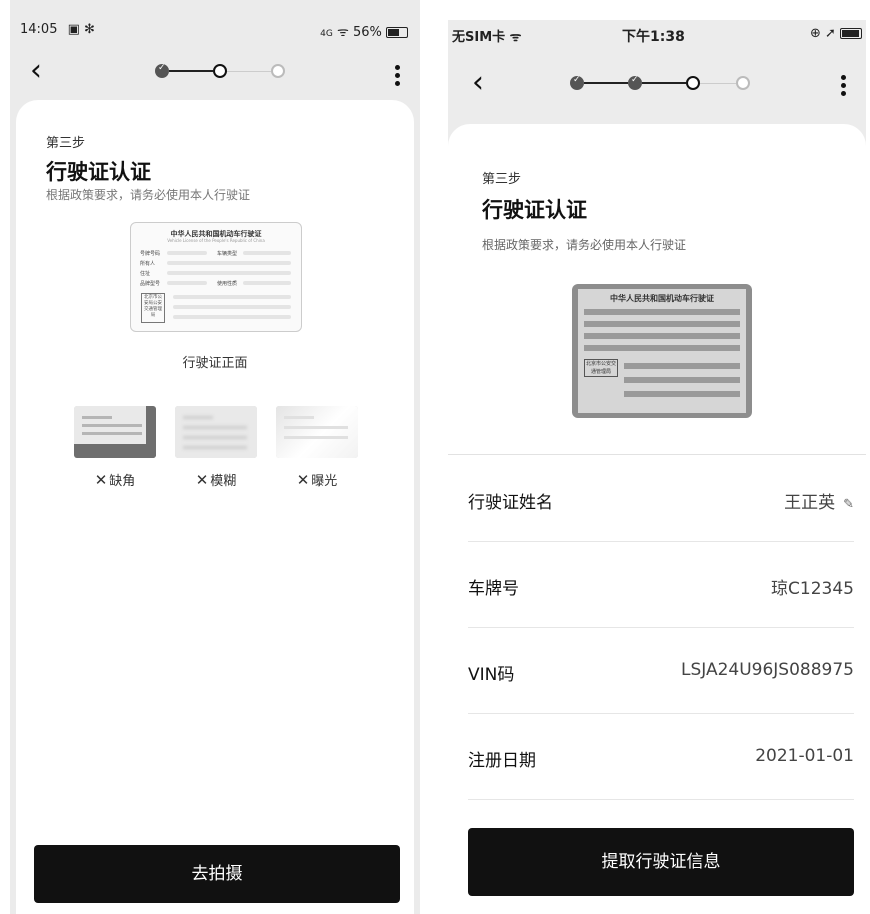 The height and width of the screenshot is (914, 870). Describe the element at coordinates (215, 20) in the screenshot. I see `status-bar: 14:05 ▣ ✻ 4G ᯤ 56%` at that location.